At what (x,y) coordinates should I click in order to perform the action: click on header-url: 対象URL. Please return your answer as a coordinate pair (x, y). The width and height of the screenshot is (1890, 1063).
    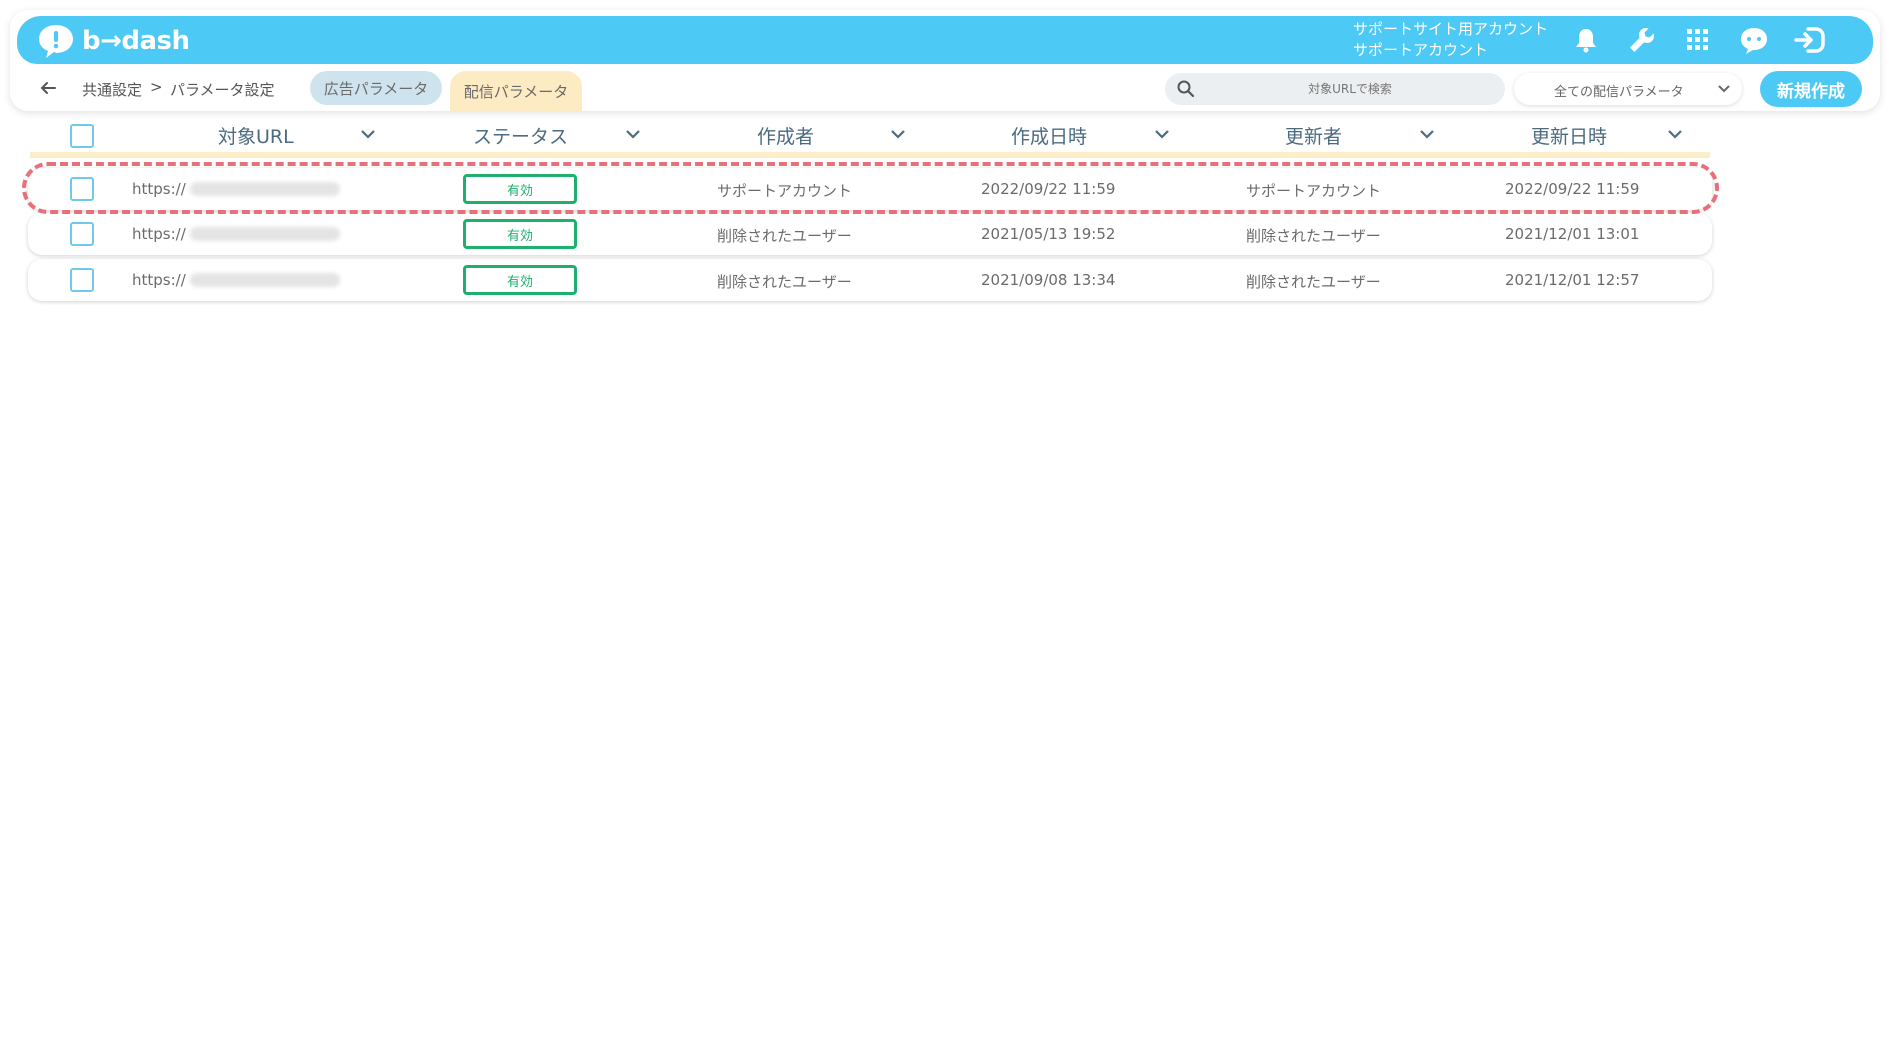
    Looking at the image, I should click on (256, 135).